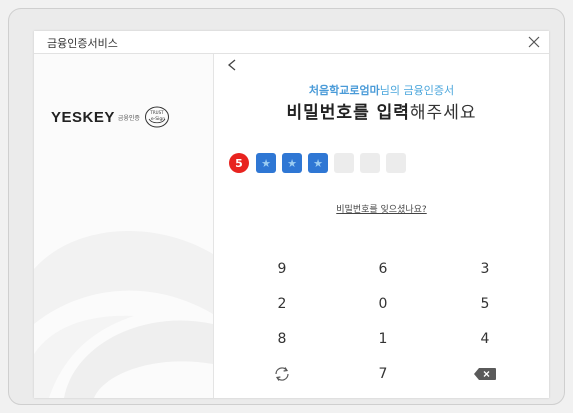 This screenshot has width=573, height=413. Describe the element at coordinates (156, 117) in the screenshot. I see `trust-esign-seal-icon: TRUST e-Sign` at that location.